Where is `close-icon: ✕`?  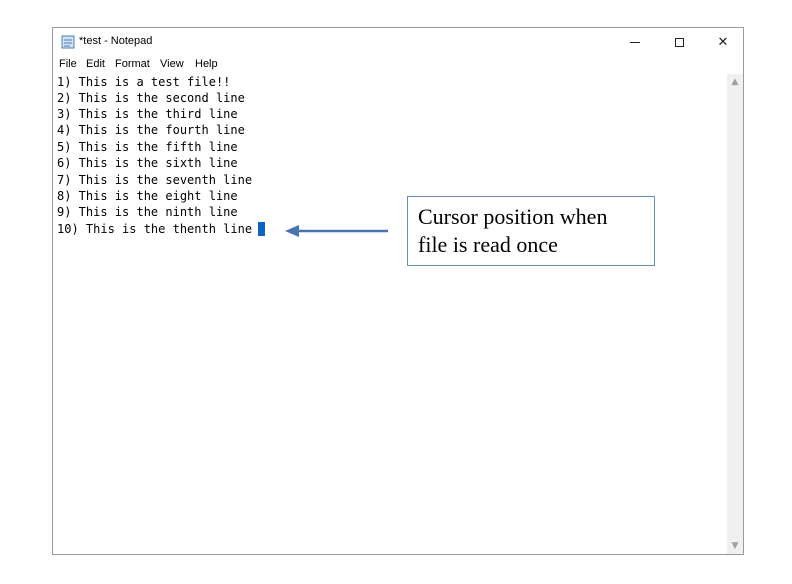
close-icon: ✕ is located at coordinates (723, 42).